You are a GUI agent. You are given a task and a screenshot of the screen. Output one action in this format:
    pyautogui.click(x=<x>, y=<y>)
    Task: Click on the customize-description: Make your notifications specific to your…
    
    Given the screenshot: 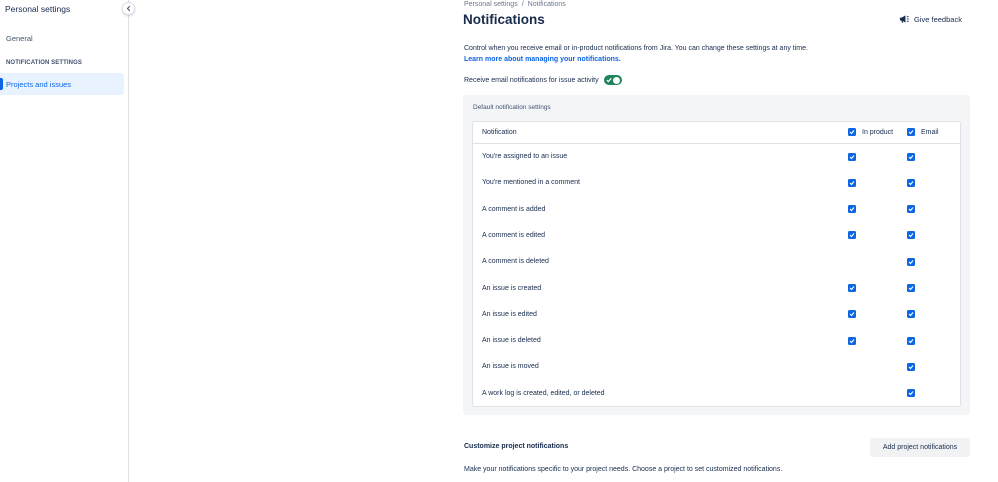 What is the action you would take?
    pyautogui.click(x=623, y=469)
    